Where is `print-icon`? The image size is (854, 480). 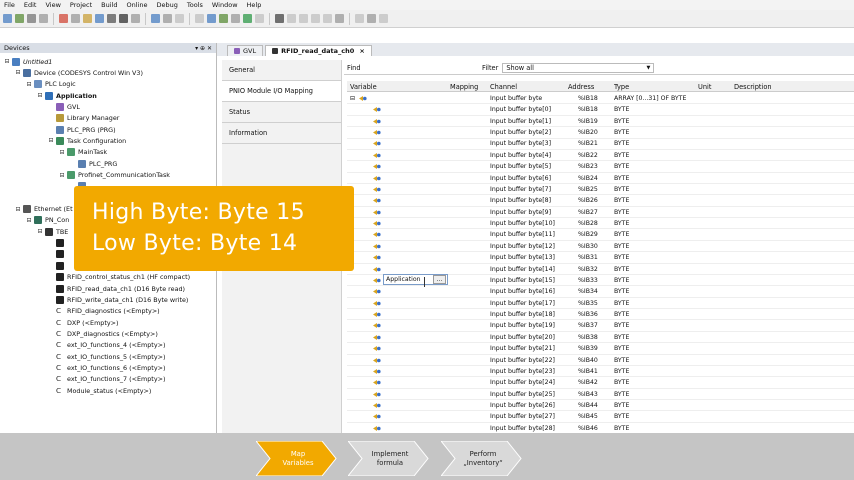 print-icon is located at coordinates (43, 18).